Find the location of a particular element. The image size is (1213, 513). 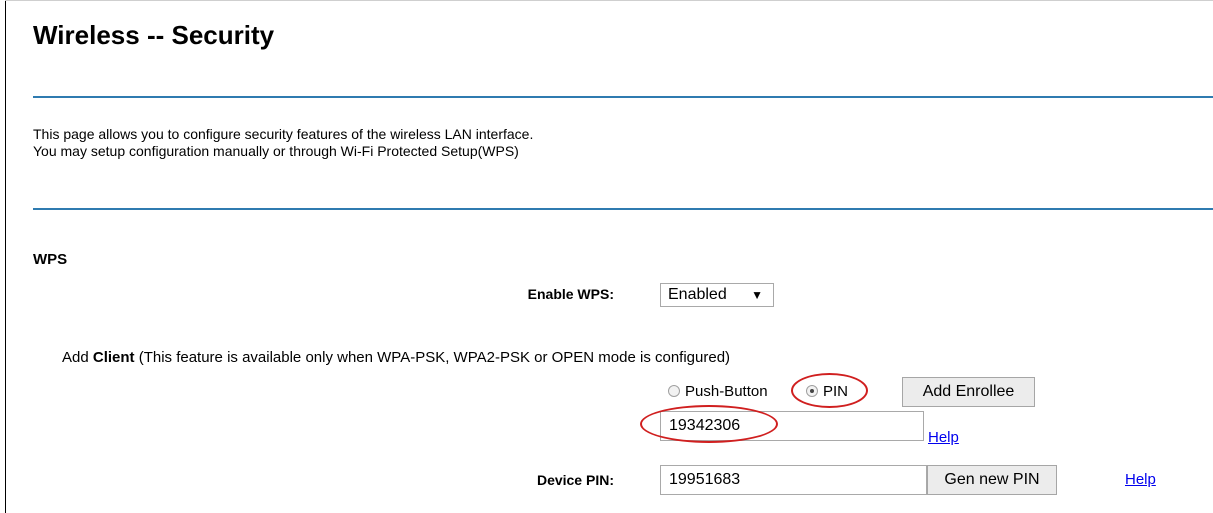

divider-middle is located at coordinates (623, 209).